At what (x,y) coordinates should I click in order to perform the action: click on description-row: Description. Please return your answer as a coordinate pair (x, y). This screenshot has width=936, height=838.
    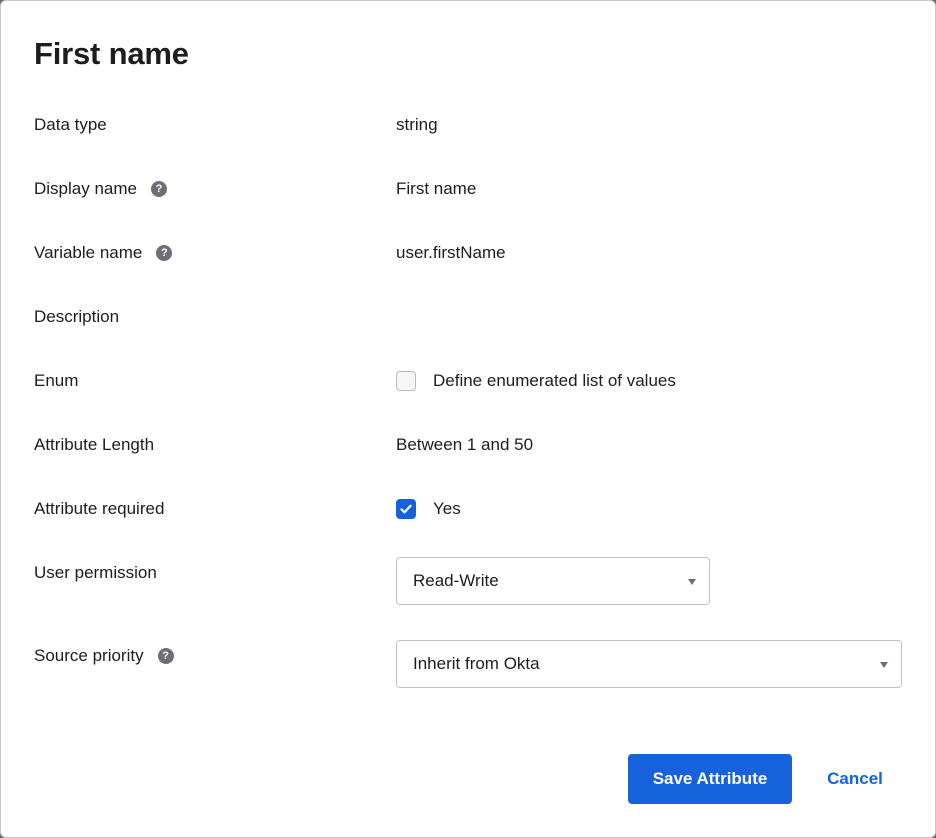
    Looking at the image, I should click on (468, 317).